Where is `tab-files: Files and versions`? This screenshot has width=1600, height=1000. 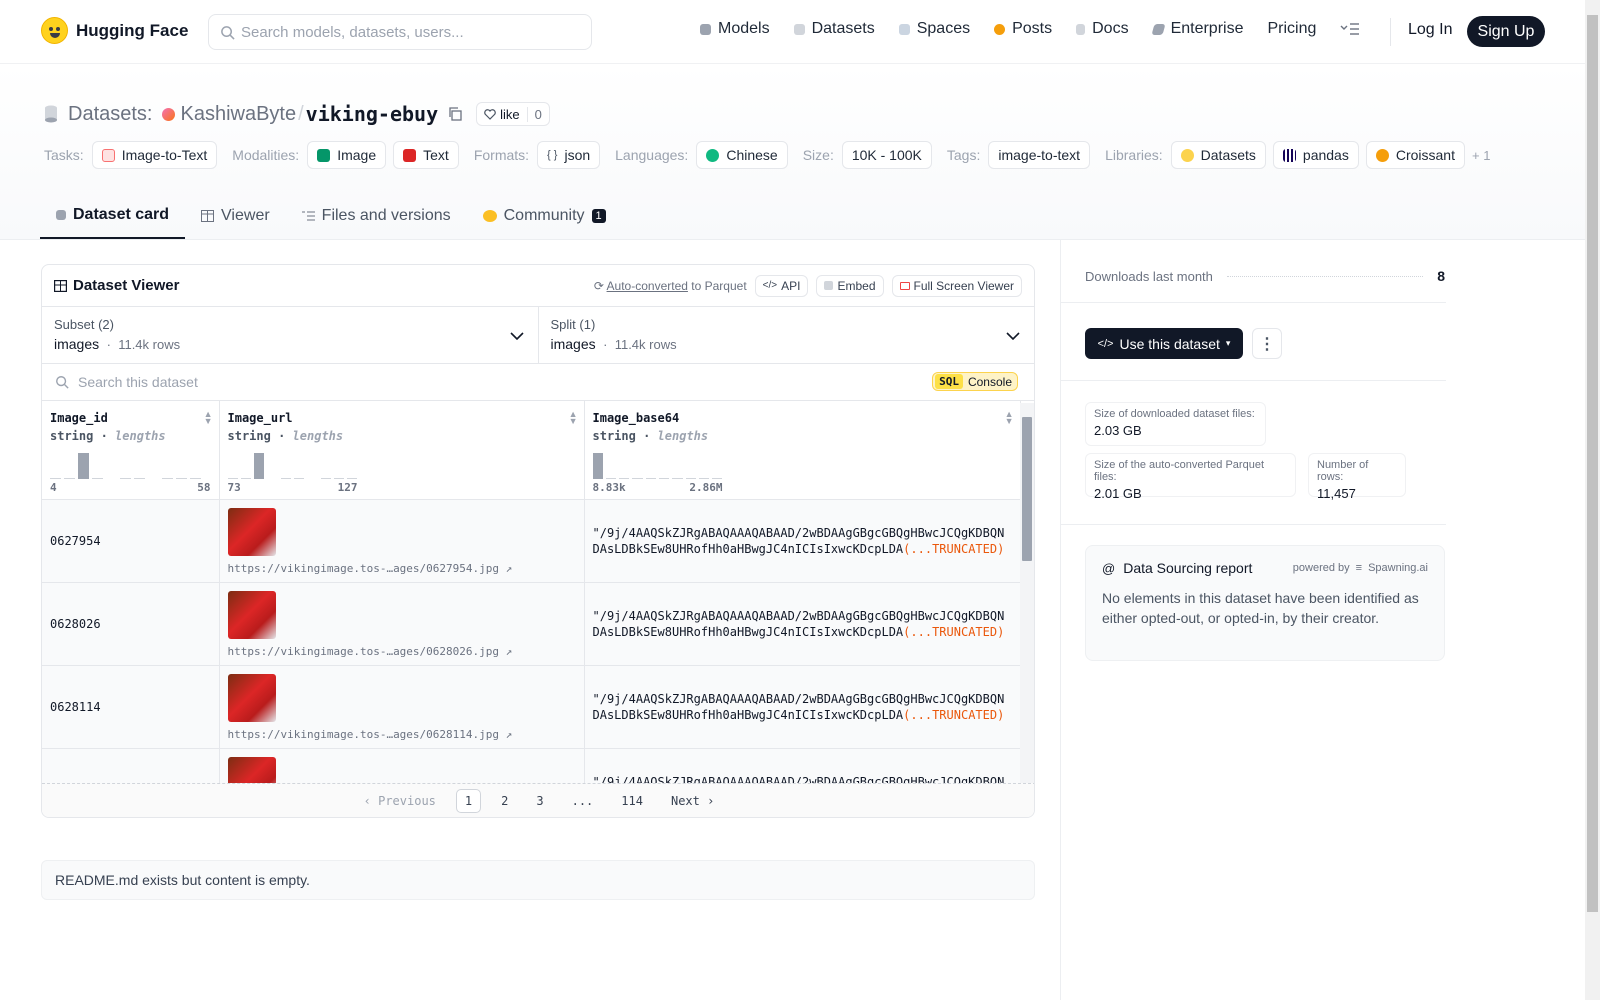
tab-files: Files and versions is located at coordinates (376, 216).